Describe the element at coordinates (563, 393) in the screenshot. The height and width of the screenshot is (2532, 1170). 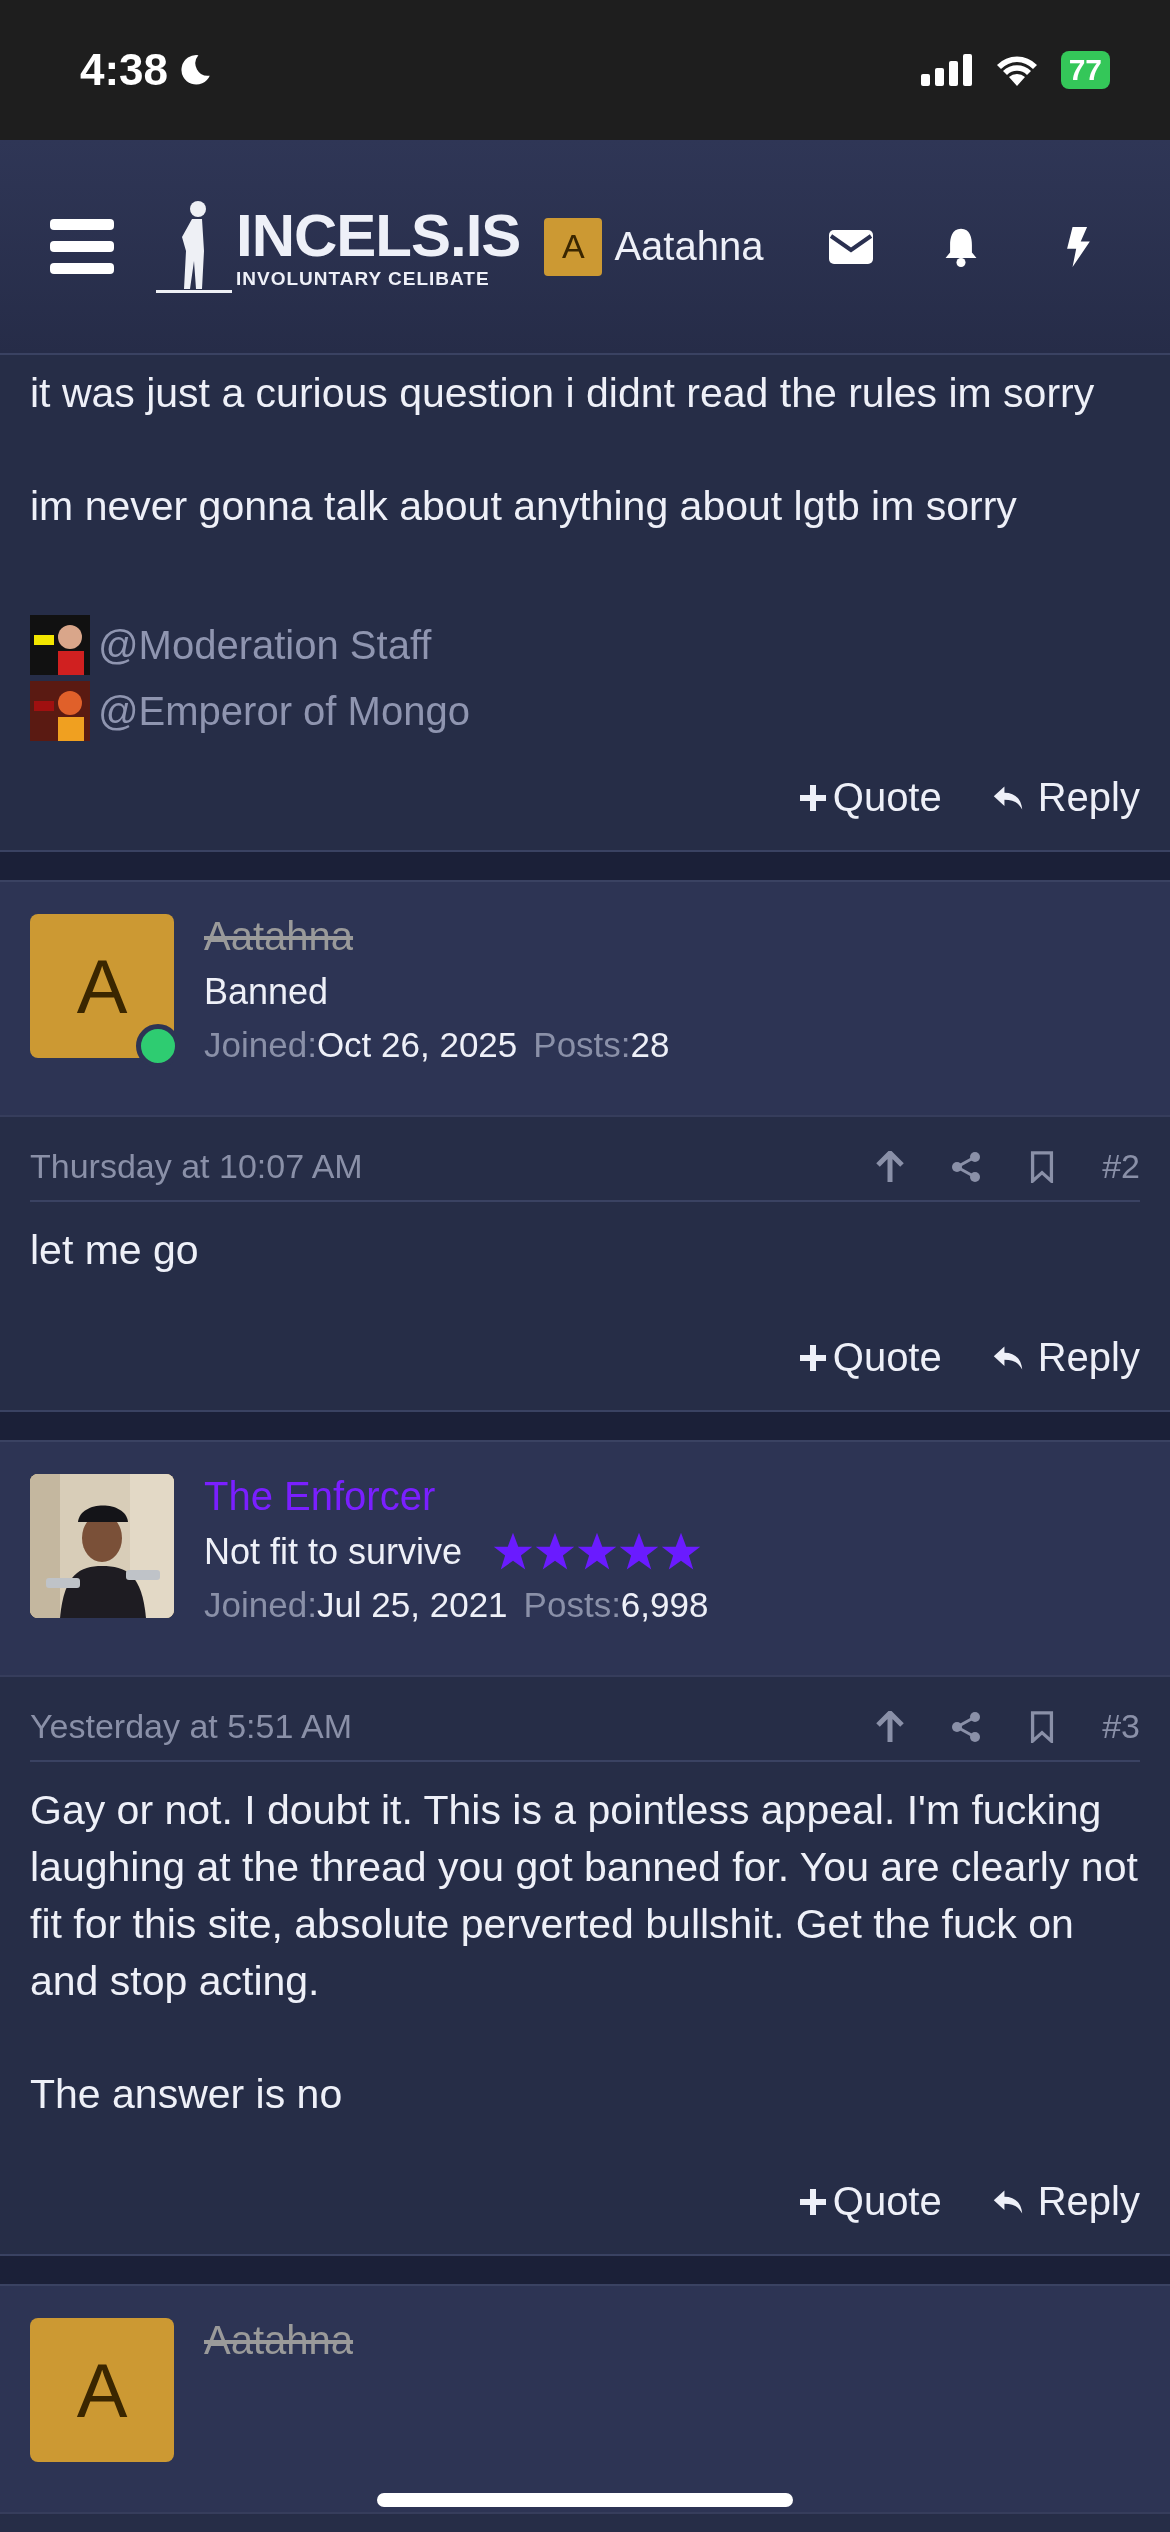
I see `post-text: it was just a curious question i didnt read the rules im sorry` at that location.